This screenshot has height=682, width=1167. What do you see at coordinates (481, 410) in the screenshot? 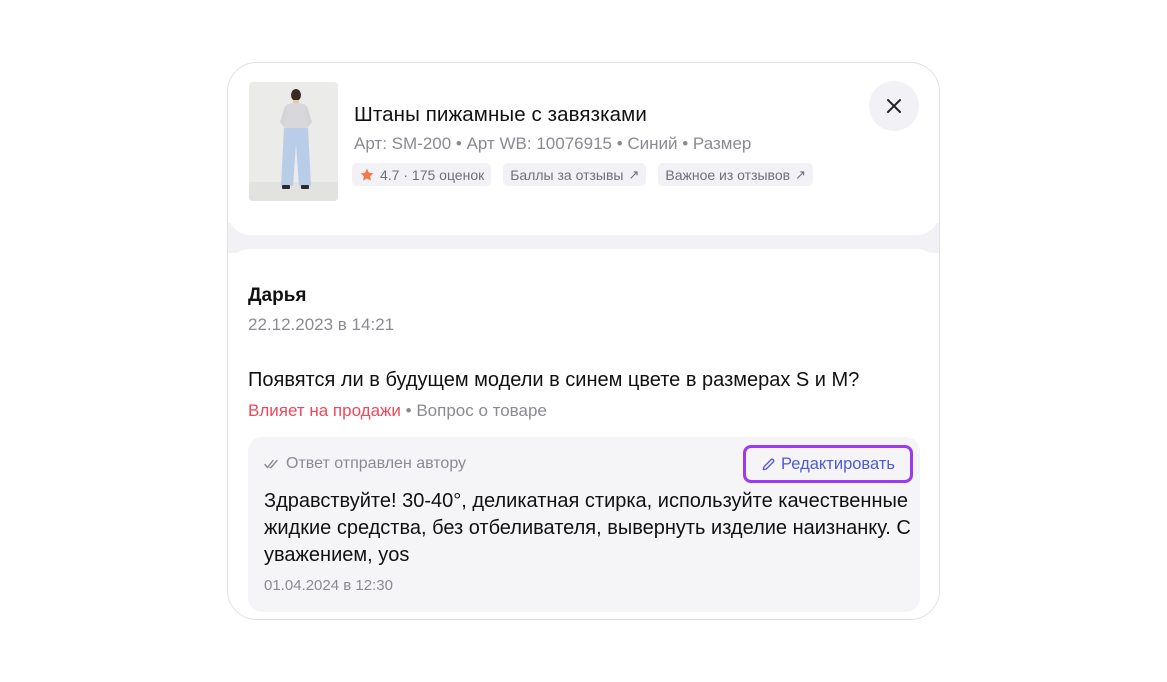
I see `category-tag: Вопрос о товаре` at bounding box center [481, 410].